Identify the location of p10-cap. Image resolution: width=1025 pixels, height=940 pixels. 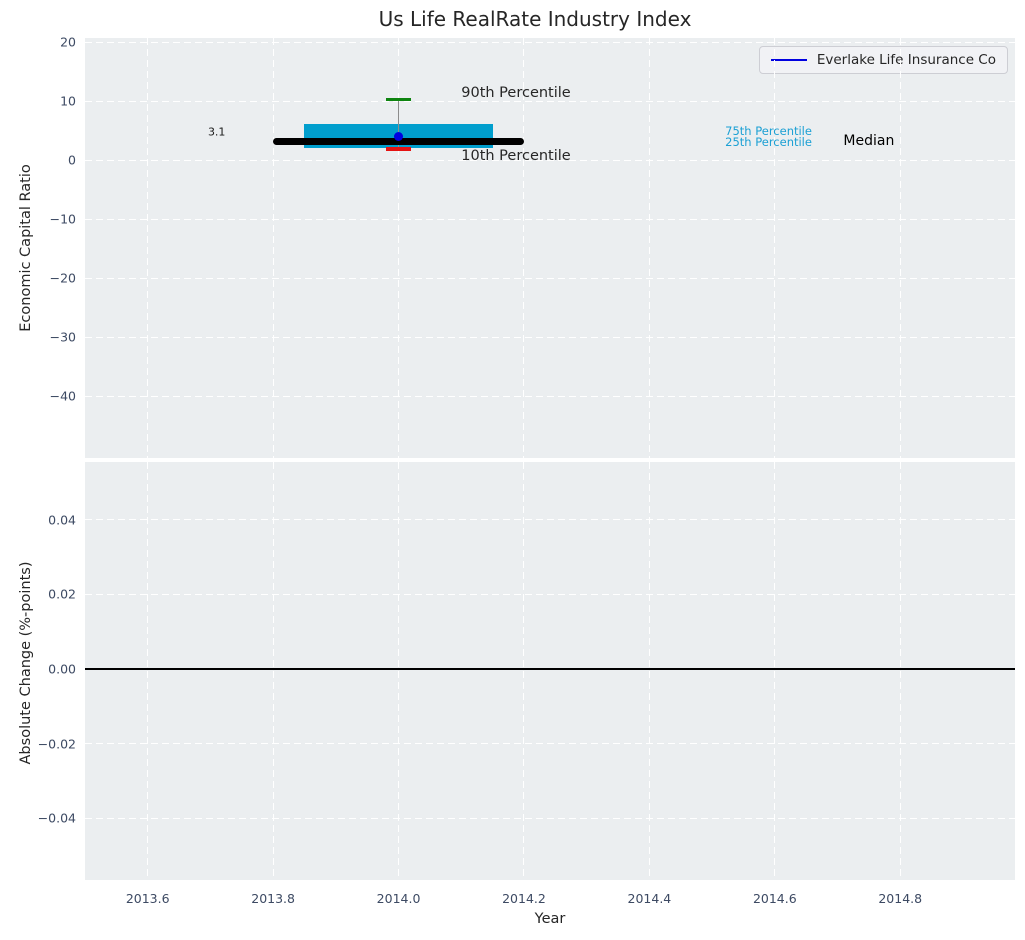
(399, 149).